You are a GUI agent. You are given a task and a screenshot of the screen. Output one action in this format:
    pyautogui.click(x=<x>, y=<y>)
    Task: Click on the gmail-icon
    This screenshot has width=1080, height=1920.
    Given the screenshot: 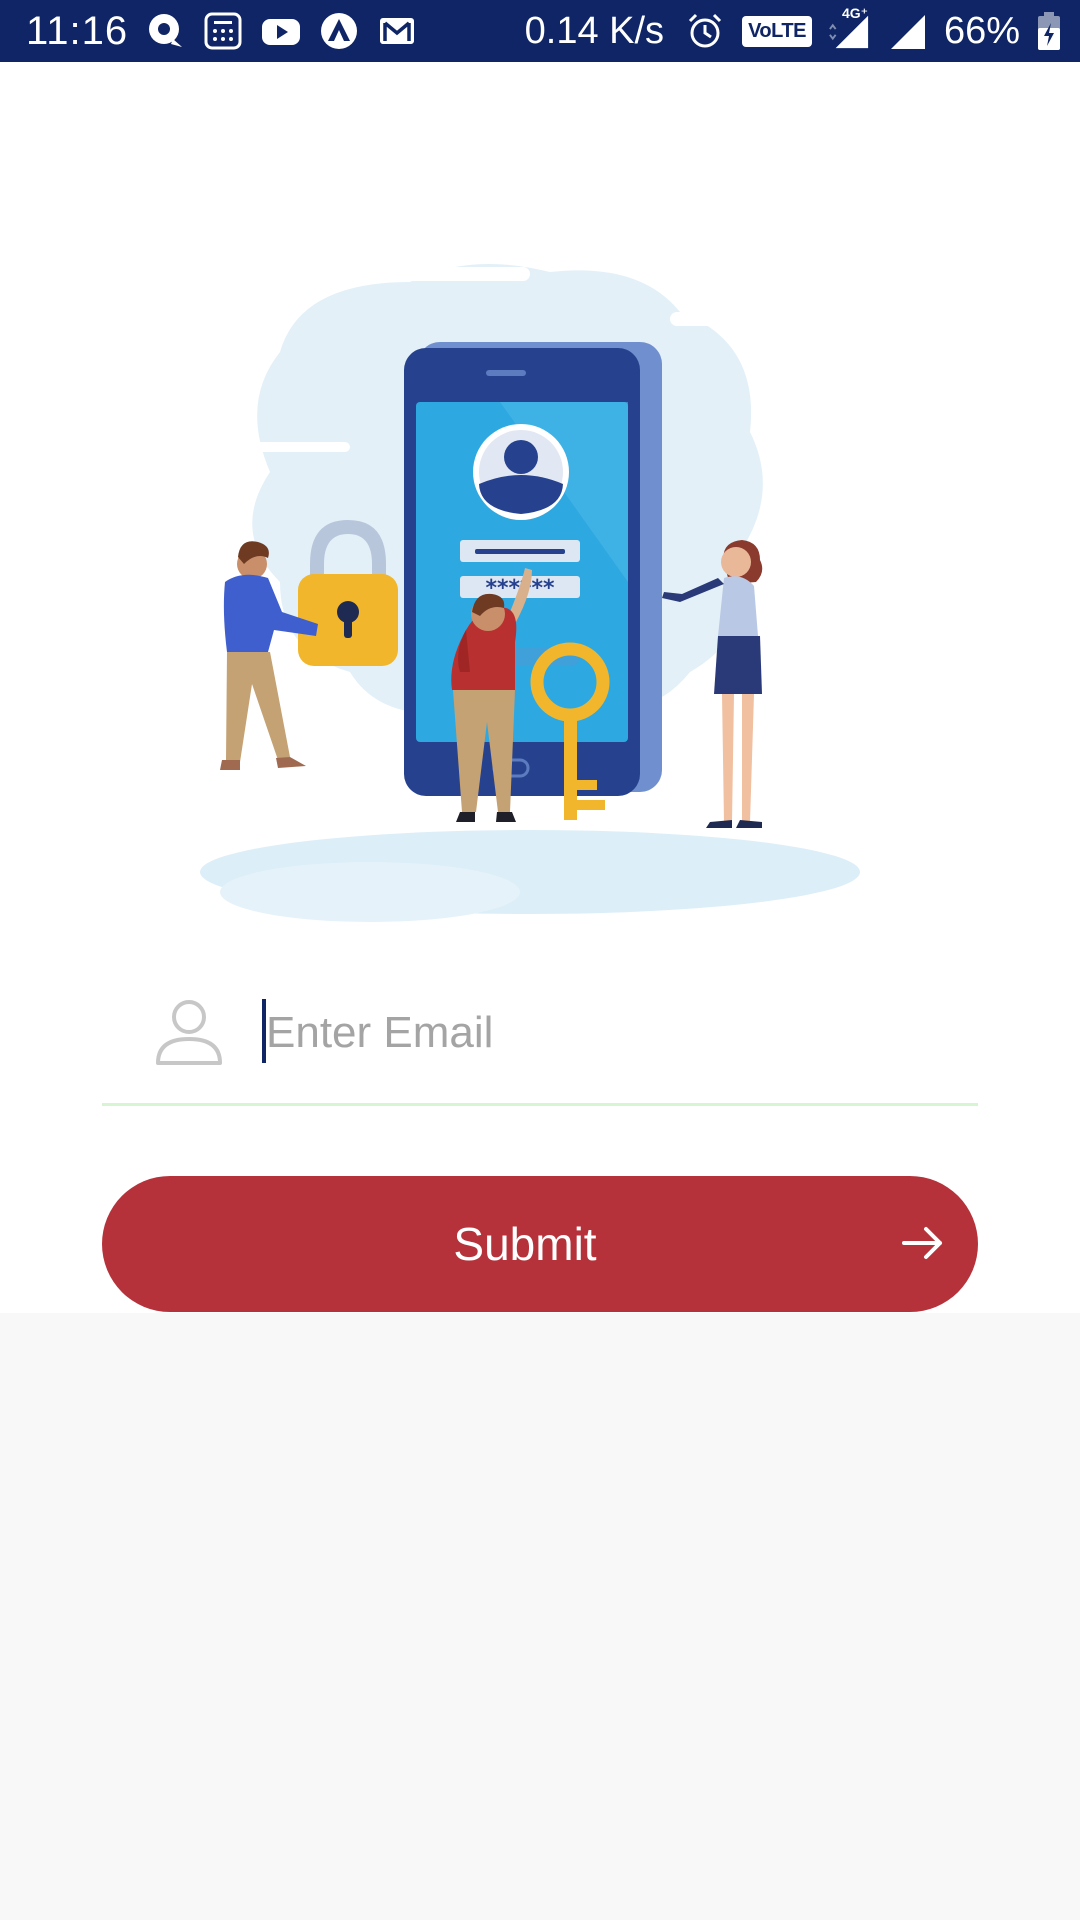 What is the action you would take?
    pyautogui.click(x=397, y=31)
    